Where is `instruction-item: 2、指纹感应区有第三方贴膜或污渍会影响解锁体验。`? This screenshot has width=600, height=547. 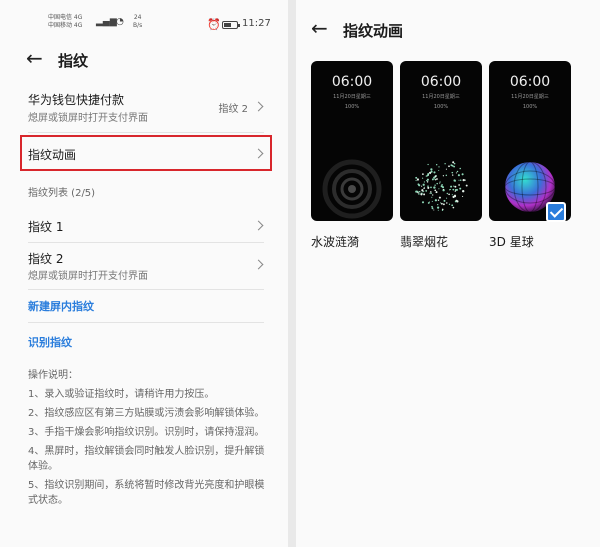
instruction-item: 2、指纹感应区有第三方贴膜或污渍会影响解锁体验。 is located at coordinates (146, 413).